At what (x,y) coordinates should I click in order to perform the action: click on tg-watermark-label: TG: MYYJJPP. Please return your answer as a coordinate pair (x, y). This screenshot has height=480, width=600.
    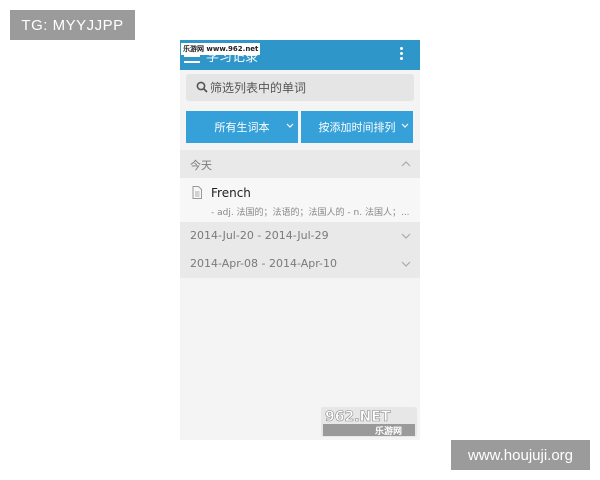
    Looking at the image, I should click on (72, 25).